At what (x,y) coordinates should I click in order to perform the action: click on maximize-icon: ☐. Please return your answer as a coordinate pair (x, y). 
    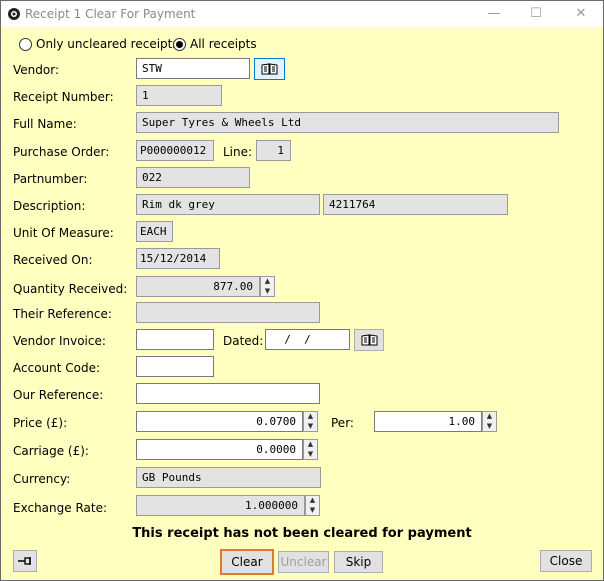
    Looking at the image, I should click on (536, 14).